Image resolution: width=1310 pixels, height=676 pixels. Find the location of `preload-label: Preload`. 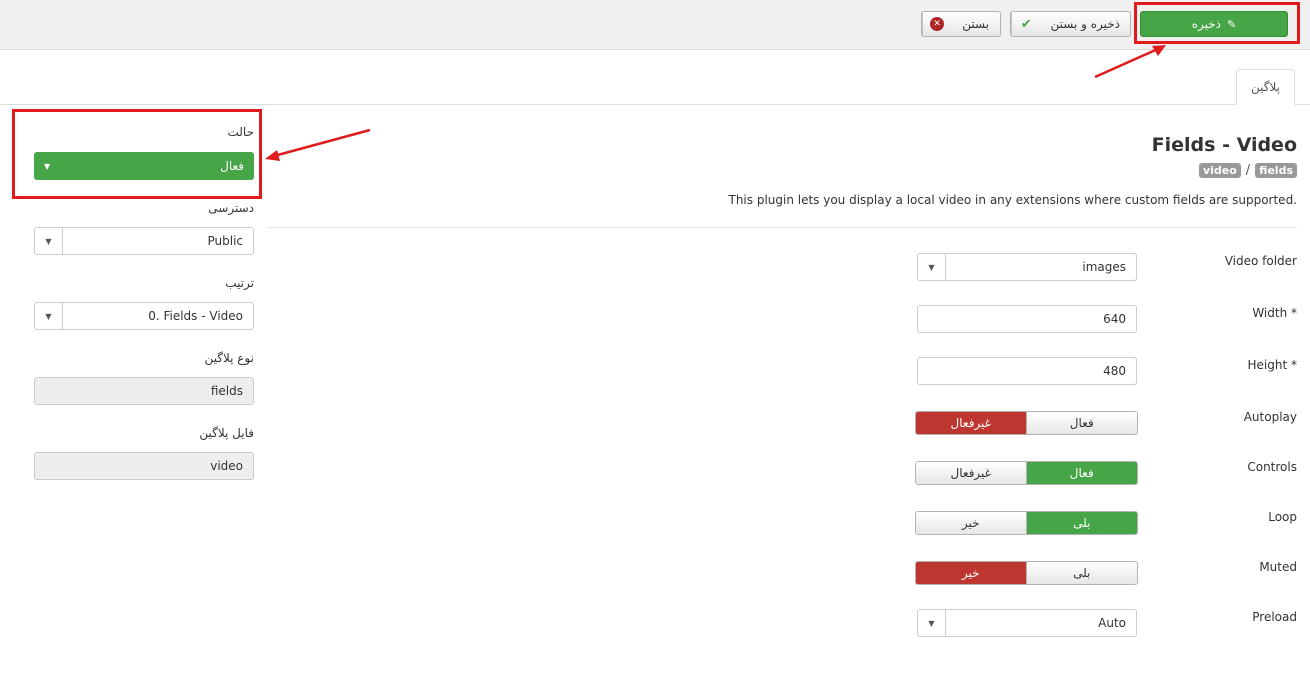

preload-label: Preload is located at coordinates (1274, 617).